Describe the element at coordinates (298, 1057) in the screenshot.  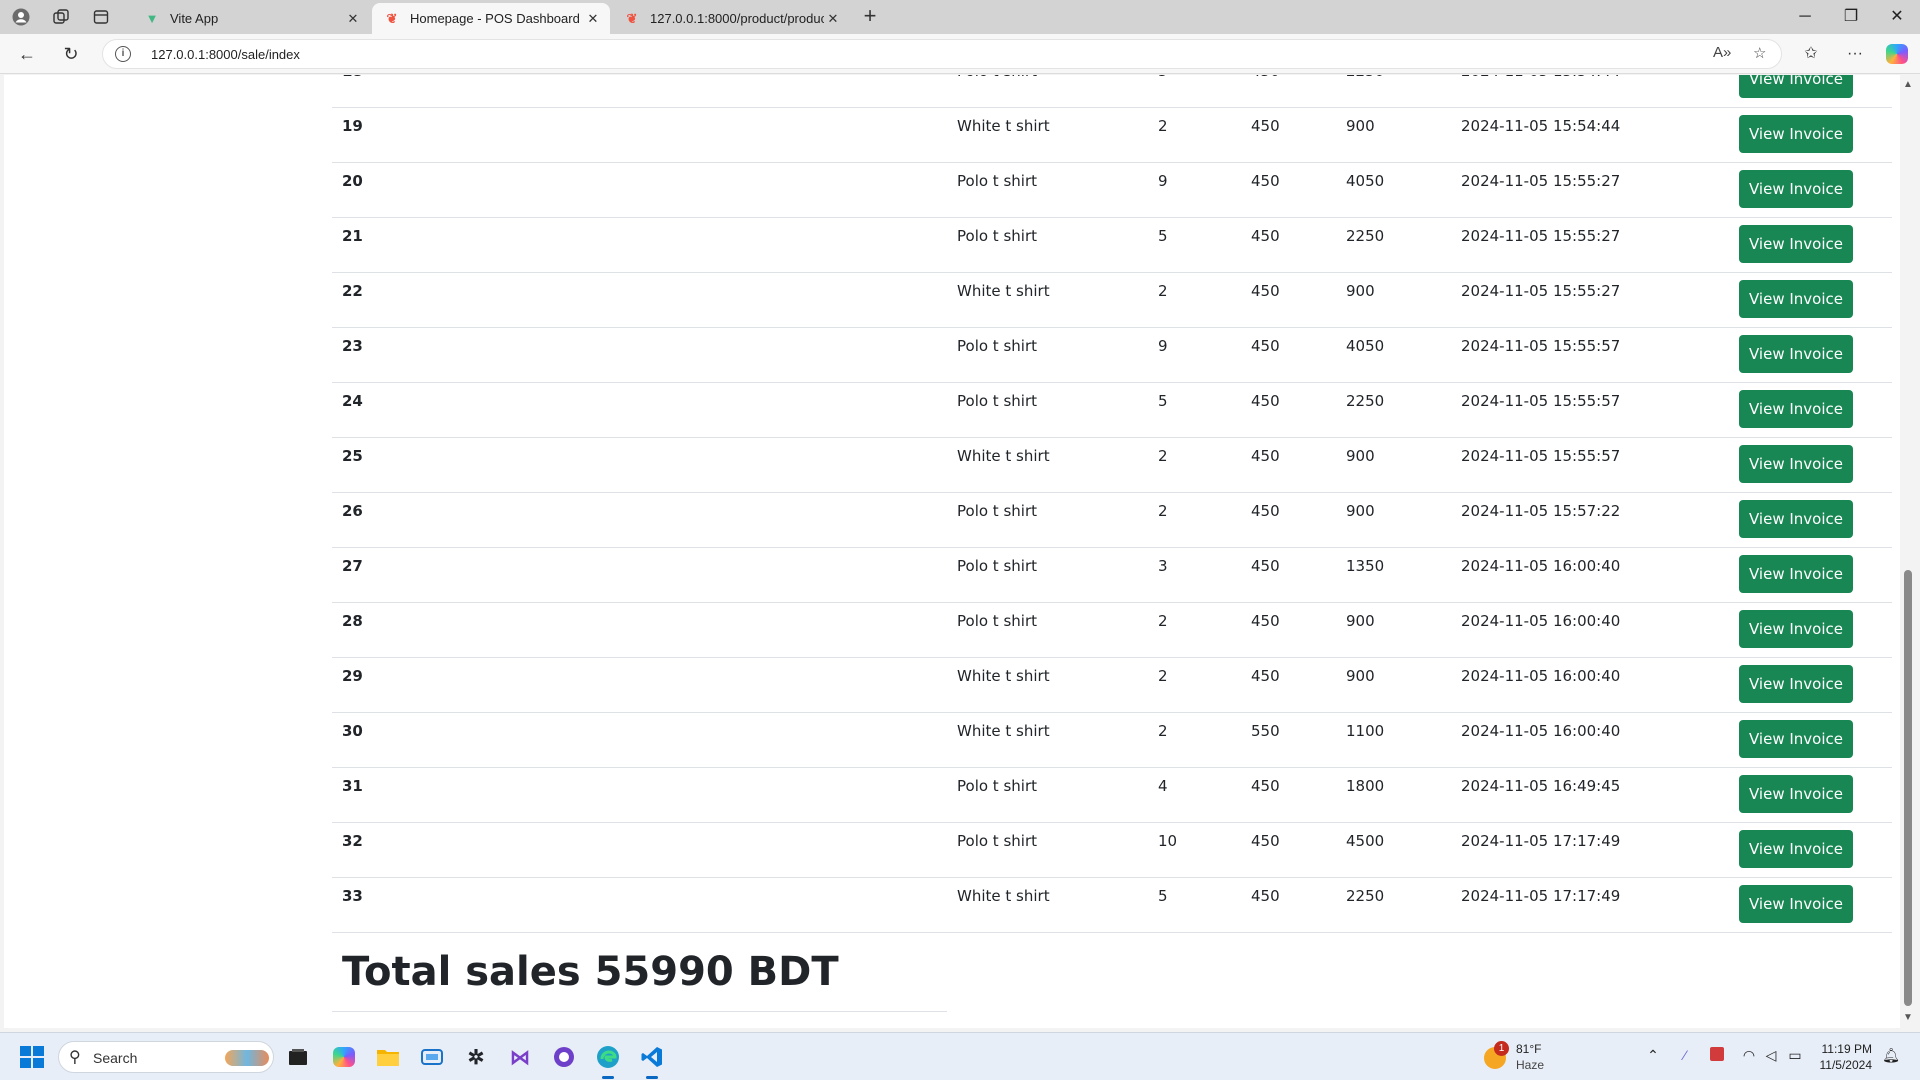
I see `task-view-icon` at that location.